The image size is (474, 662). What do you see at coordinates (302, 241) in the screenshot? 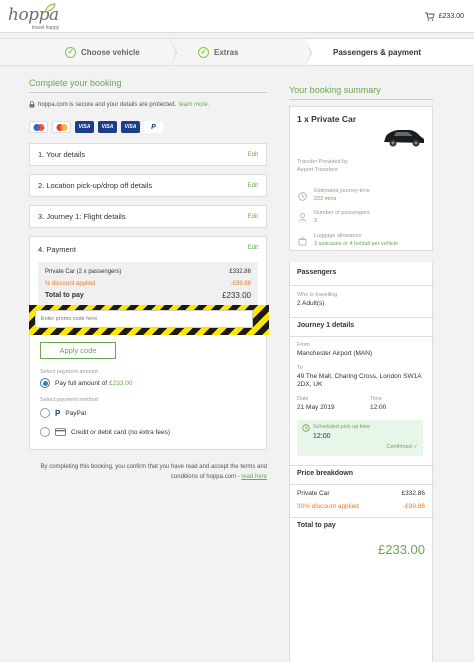
I see `luggage-icon` at bounding box center [302, 241].